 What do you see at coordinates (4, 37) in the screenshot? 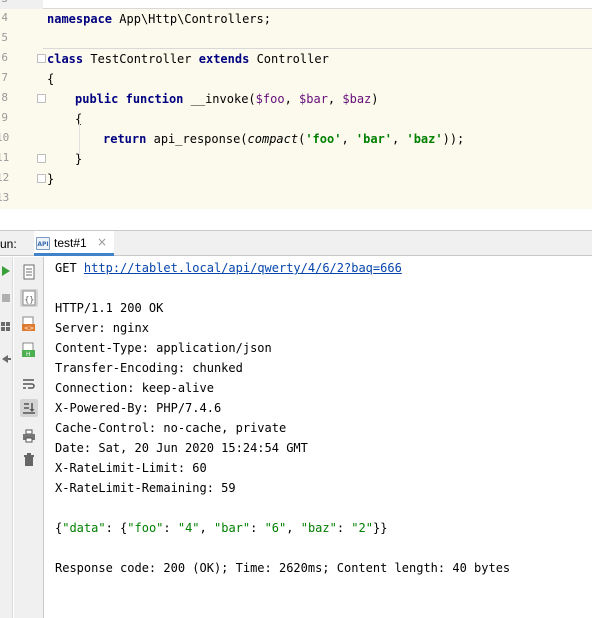
I see `line-number: 5` at bounding box center [4, 37].